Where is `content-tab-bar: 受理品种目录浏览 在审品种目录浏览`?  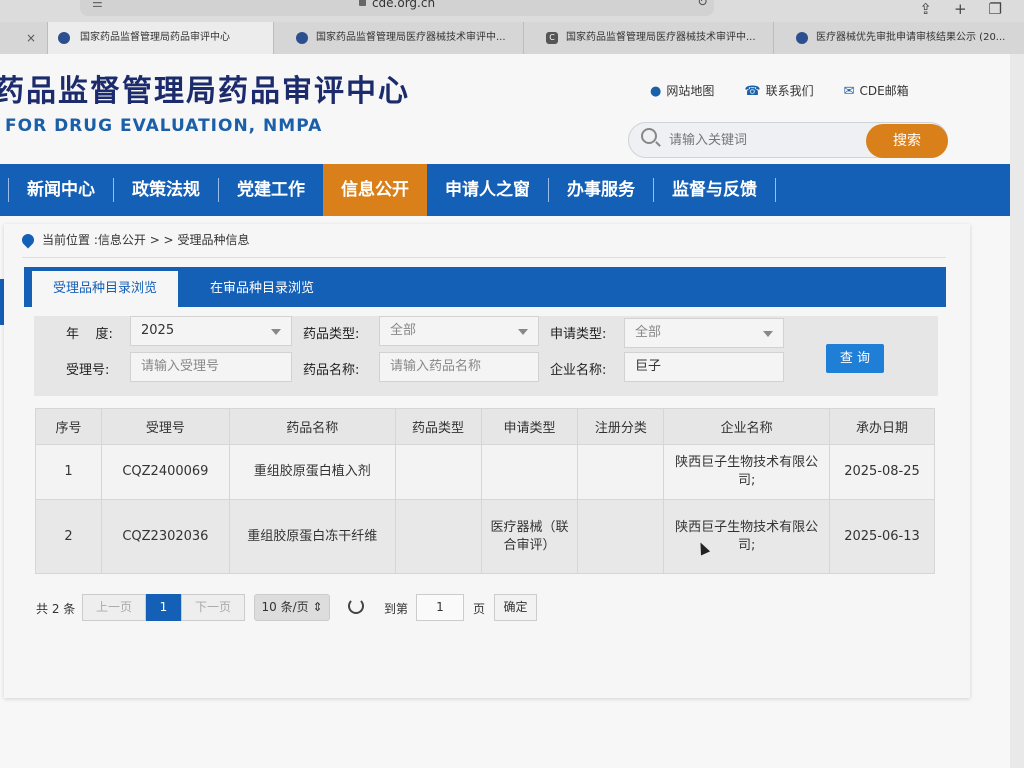 content-tab-bar: 受理品种目录浏览 在审品种目录浏览 is located at coordinates (485, 287).